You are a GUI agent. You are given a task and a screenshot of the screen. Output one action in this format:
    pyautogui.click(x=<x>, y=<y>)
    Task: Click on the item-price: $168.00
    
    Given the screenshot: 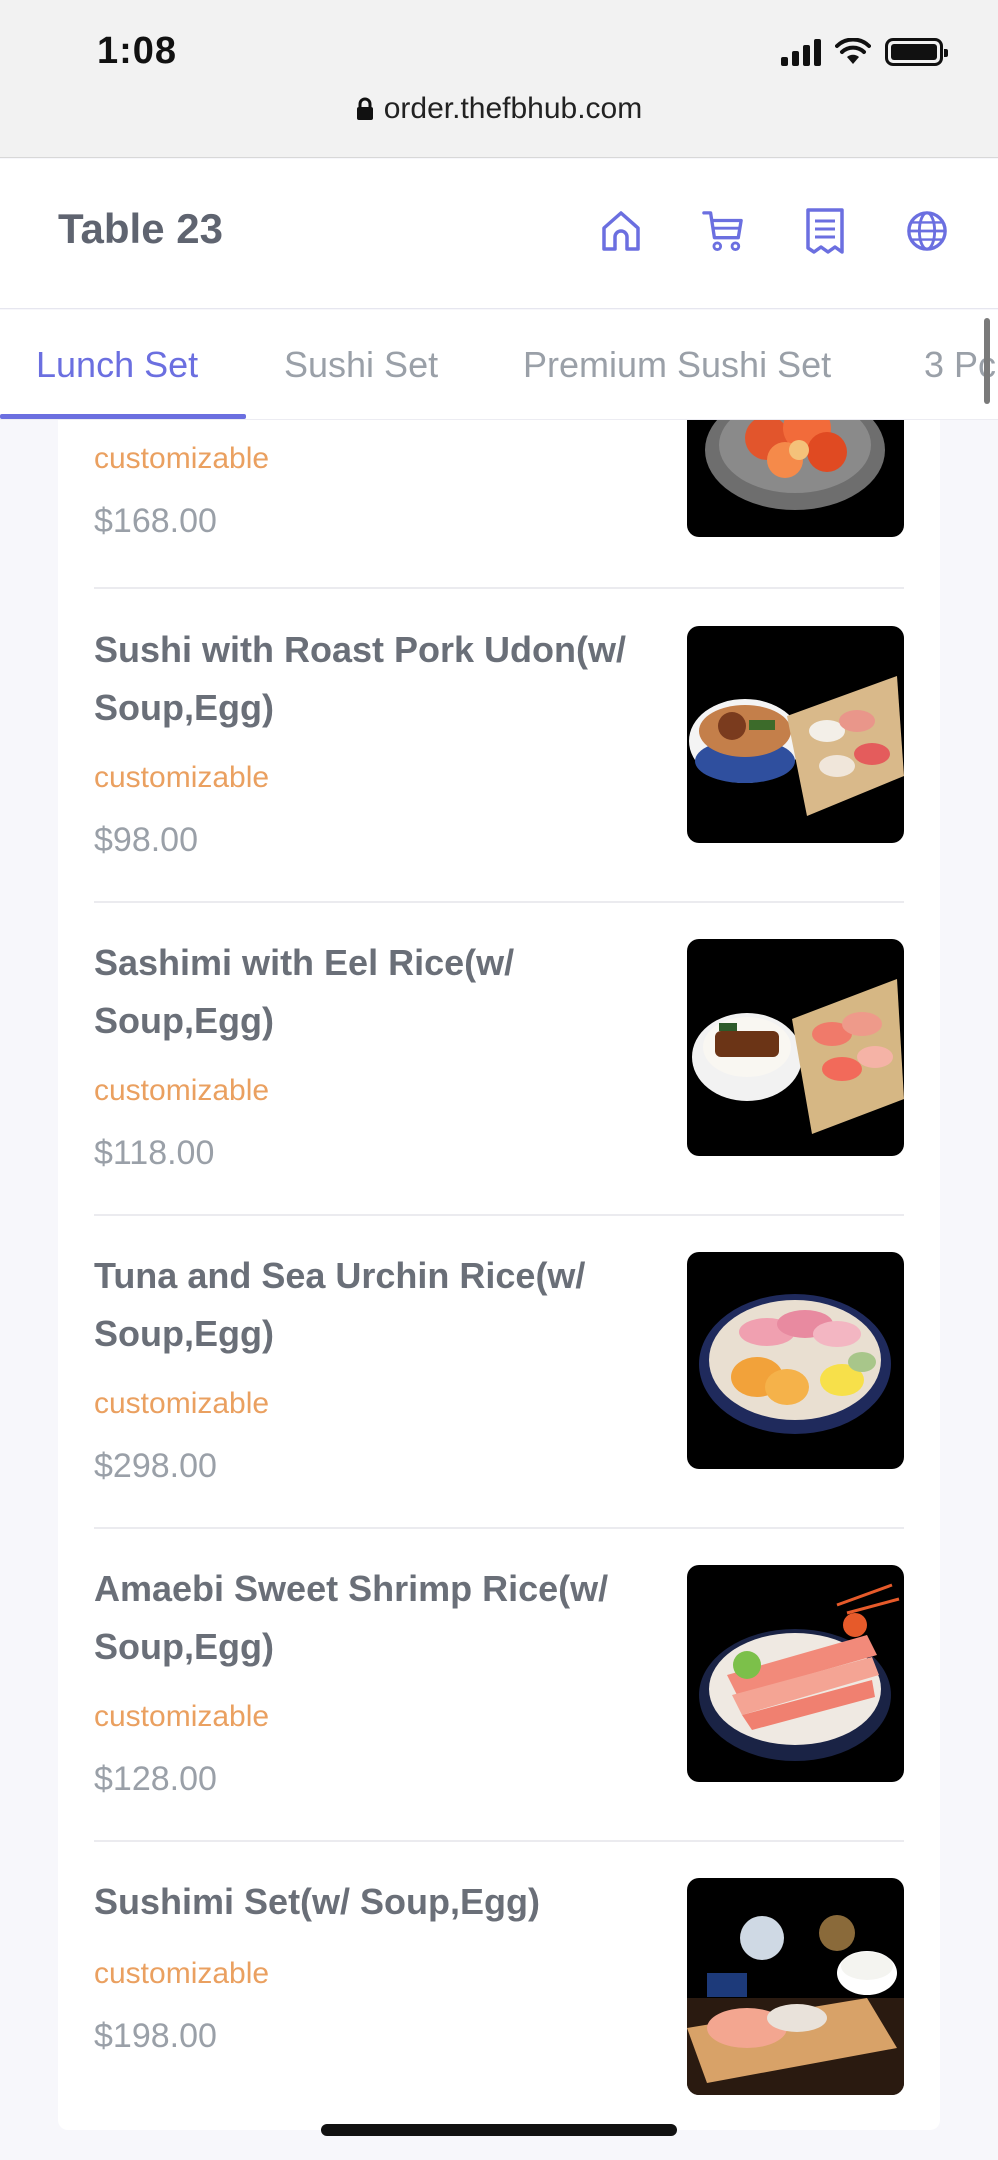 What is the action you would take?
    pyautogui.click(x=155, y=521)
    